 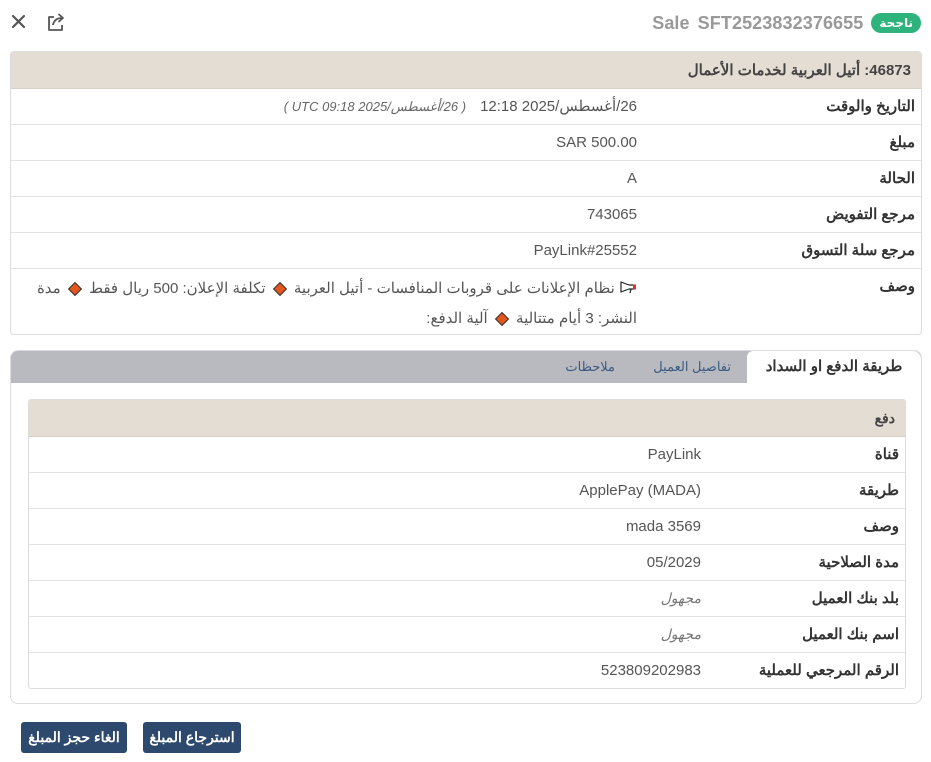 I want to click on payment-row: طريقة ApplePay (MADA), so click(x=467, y=491).